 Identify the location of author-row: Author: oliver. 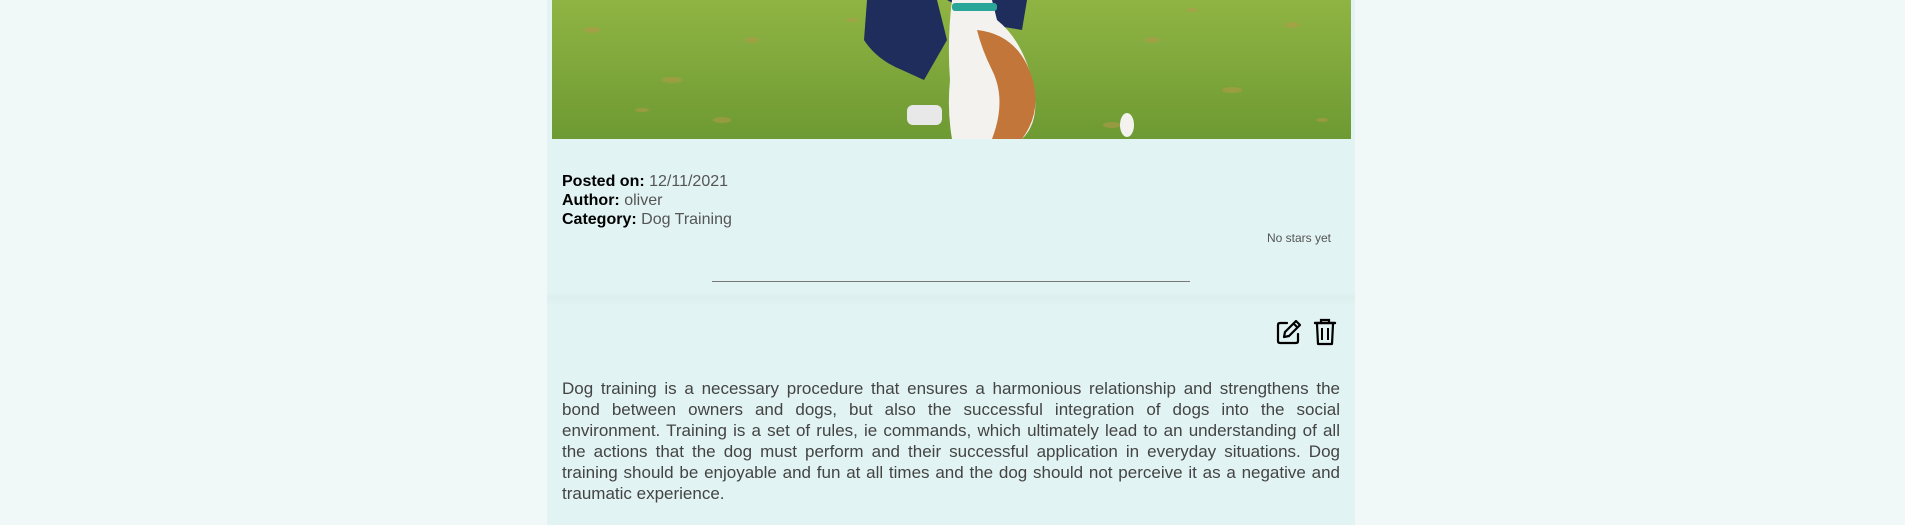
(647, 200).